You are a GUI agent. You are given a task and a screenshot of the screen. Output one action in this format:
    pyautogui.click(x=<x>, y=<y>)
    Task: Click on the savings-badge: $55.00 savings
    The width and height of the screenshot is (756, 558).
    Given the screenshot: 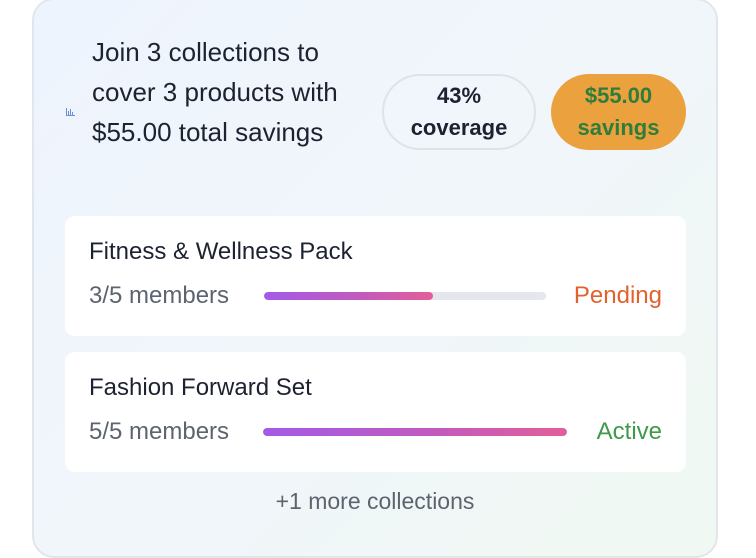 What is the action you would take?
    pyautogui.click(x=618, y=112)
    